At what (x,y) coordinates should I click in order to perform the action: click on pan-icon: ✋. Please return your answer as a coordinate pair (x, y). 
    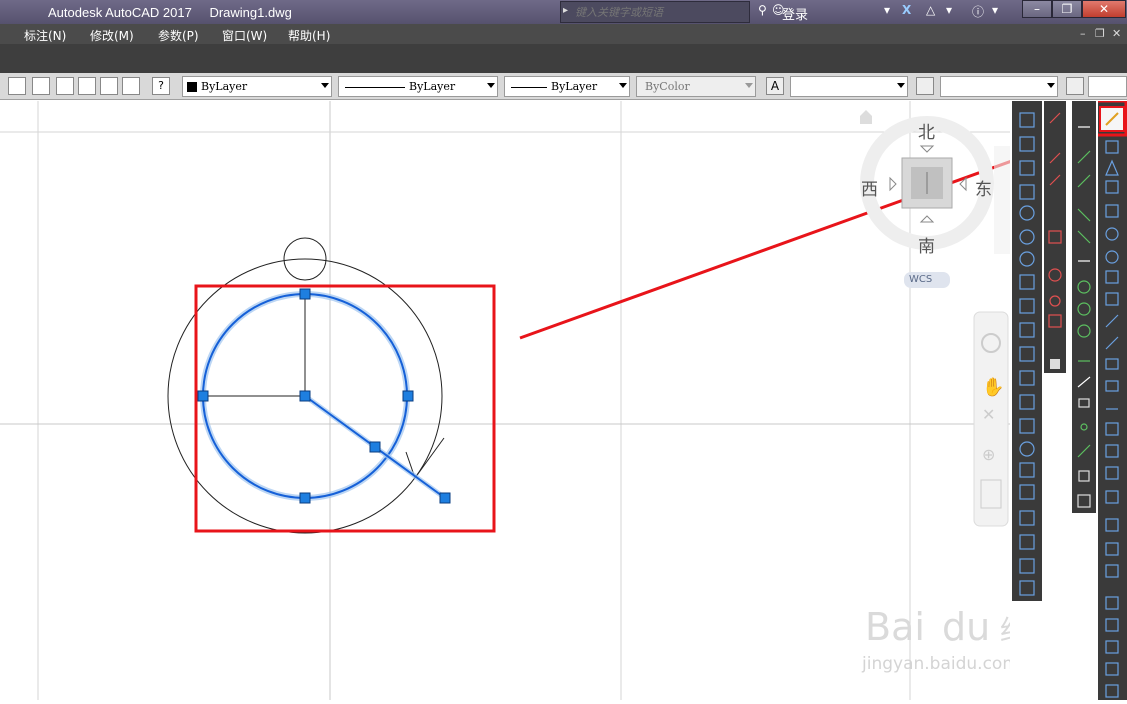
    Looking at the image, I should click on (993, 387).